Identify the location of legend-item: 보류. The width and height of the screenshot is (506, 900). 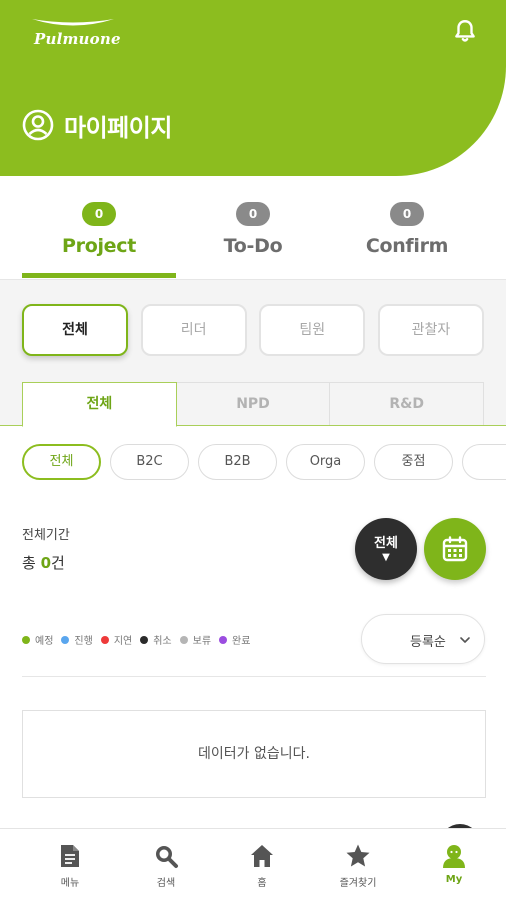
(195, 639).